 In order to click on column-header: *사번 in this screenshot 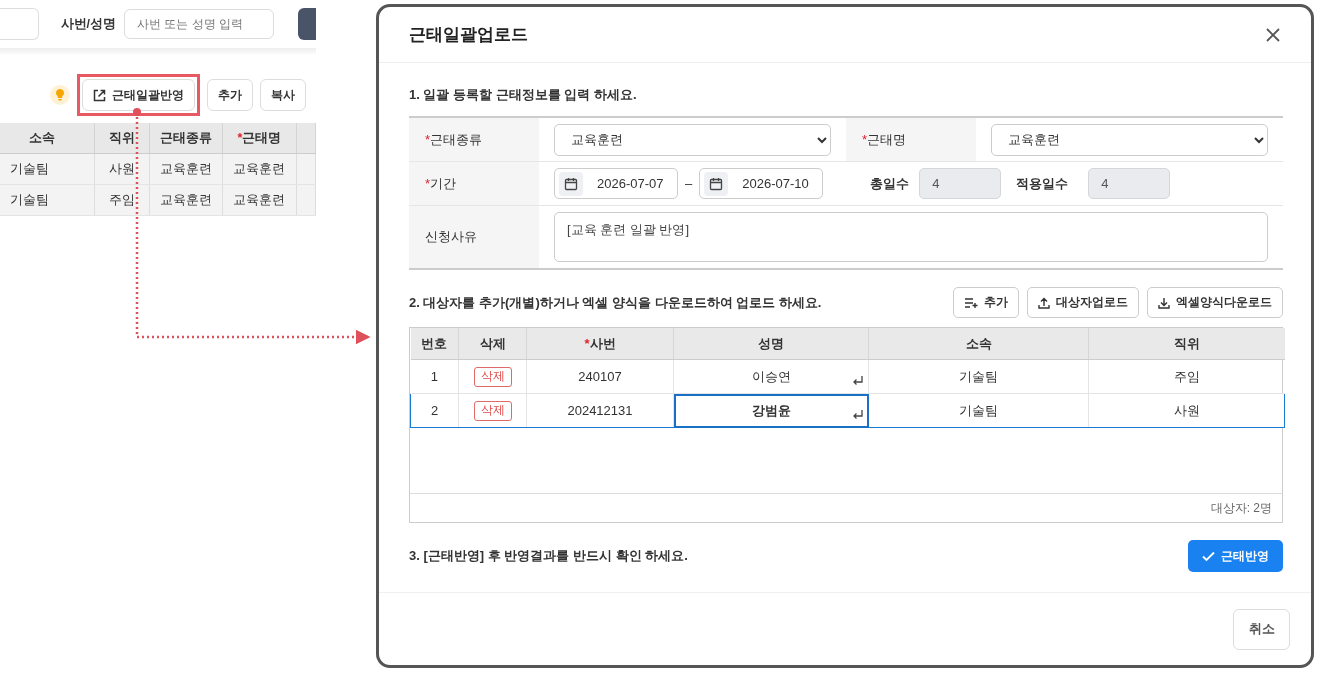, I will do `click(600, 344)`.